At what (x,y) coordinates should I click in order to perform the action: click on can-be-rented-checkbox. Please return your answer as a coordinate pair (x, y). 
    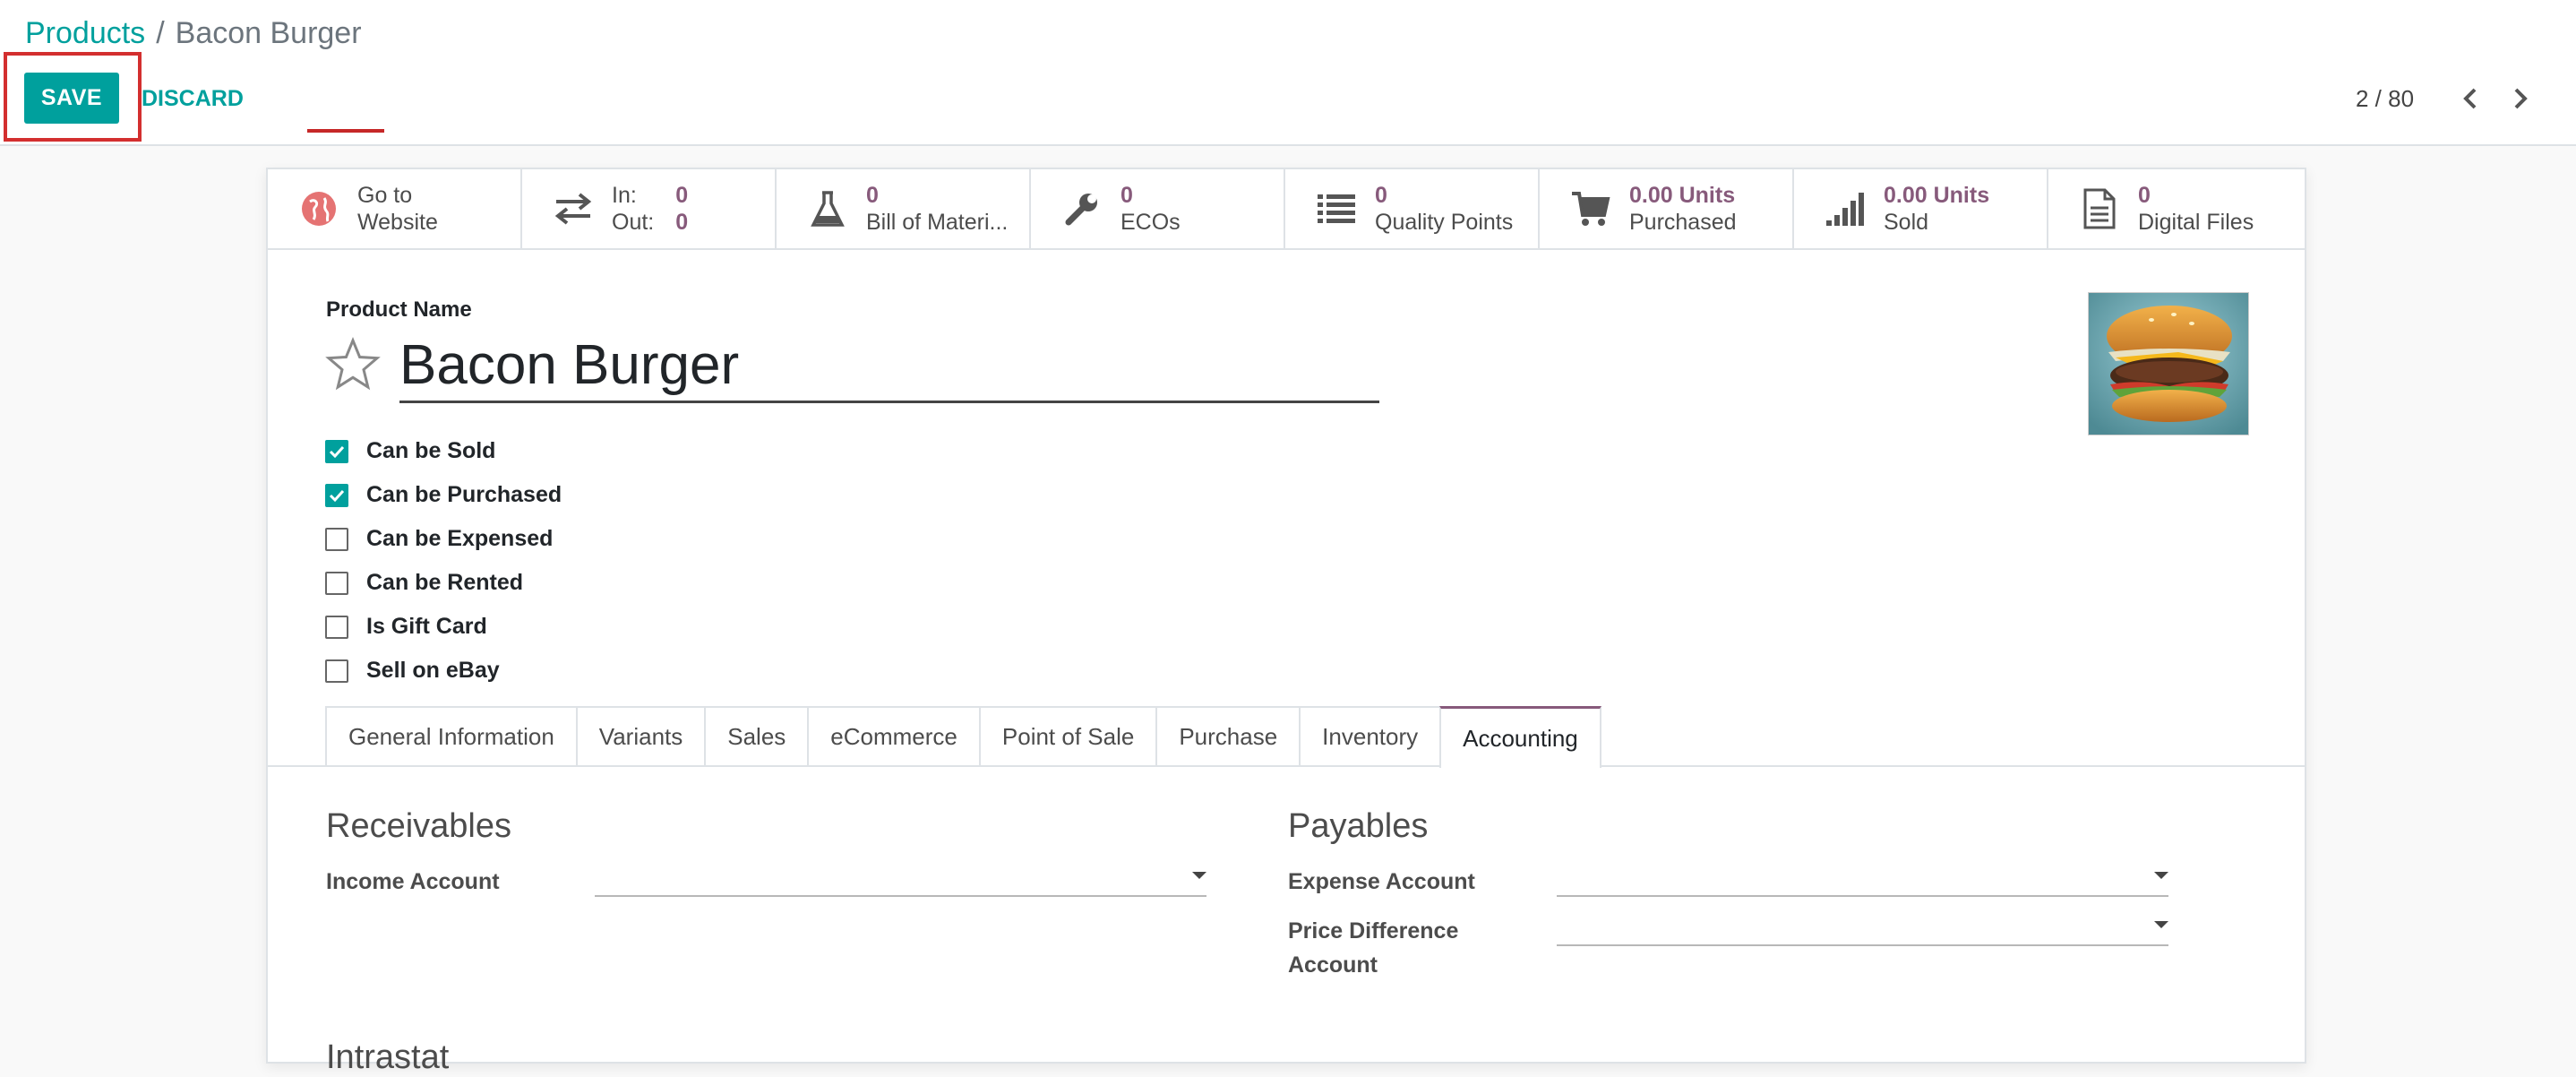
    Looking at the image, I should click on (336, 583).